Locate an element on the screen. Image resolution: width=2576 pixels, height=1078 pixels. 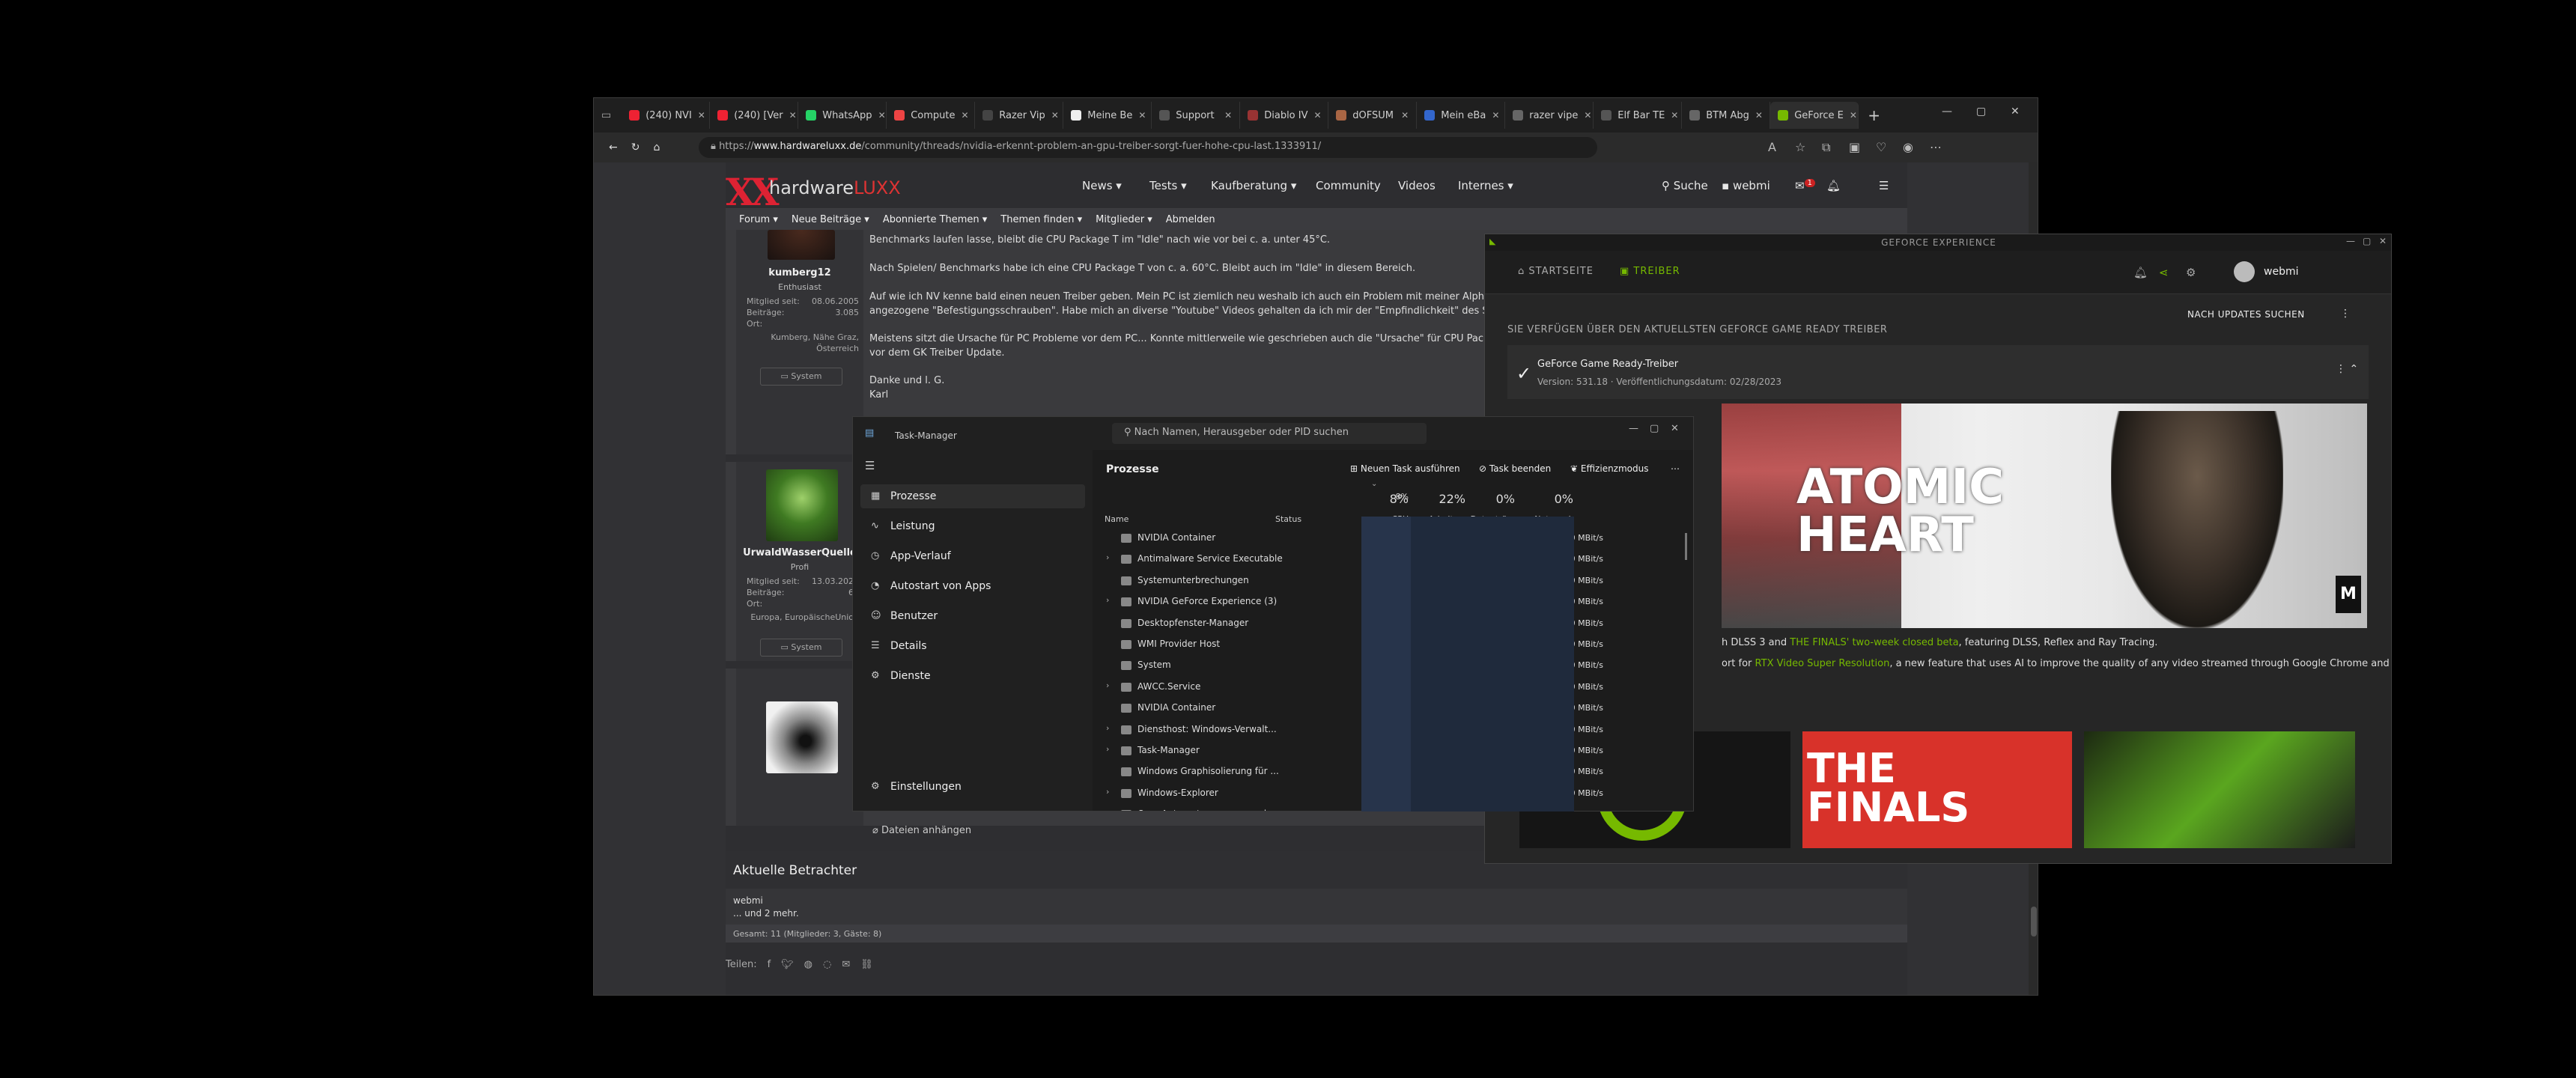
end-task-button: ⊘ Task beenden is located at coordinates (1515, 468).